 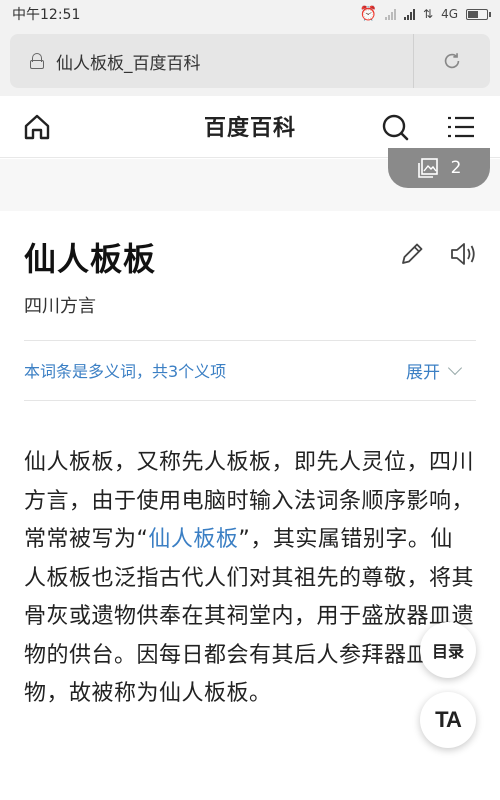 What do you see at coordinates (428, 168) in the screenshot?
I see `gallery-icon` at bounding box center [428, 168].